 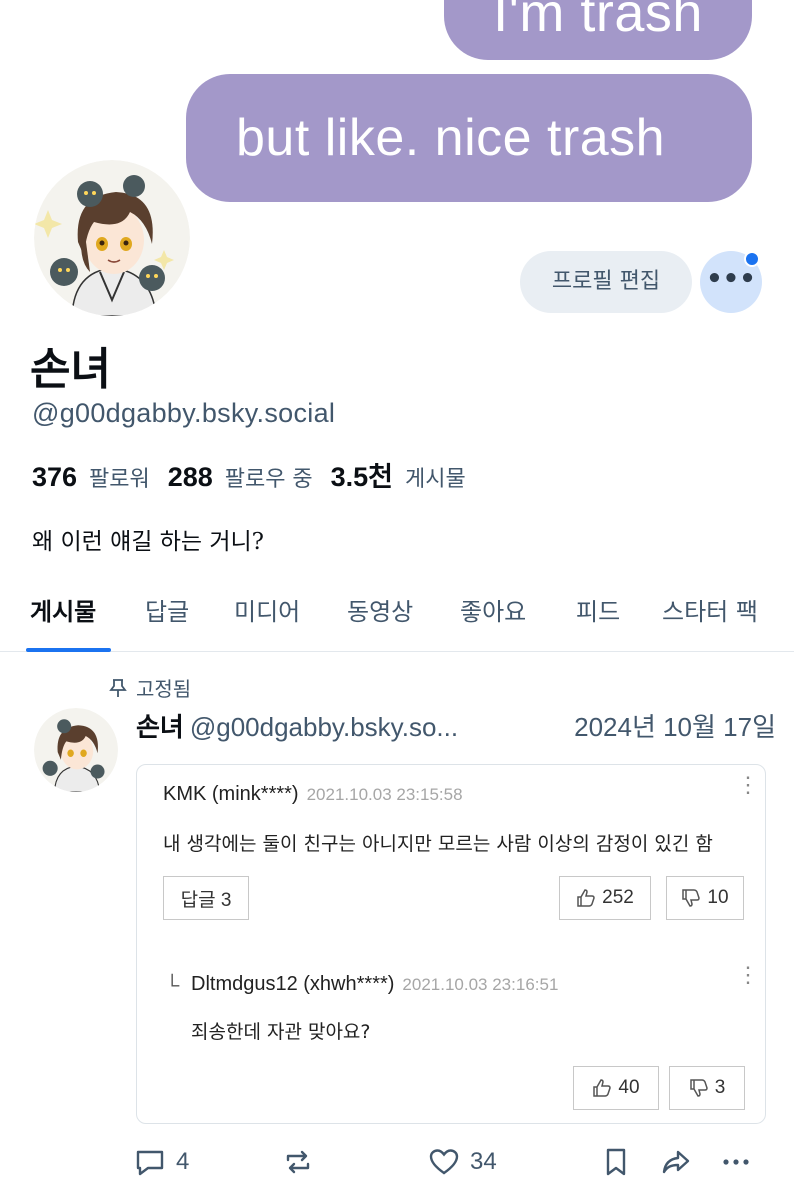 I want to click on reply-author-name: Dltmdgus12 (xhwh****), so click(x=293, y=984).